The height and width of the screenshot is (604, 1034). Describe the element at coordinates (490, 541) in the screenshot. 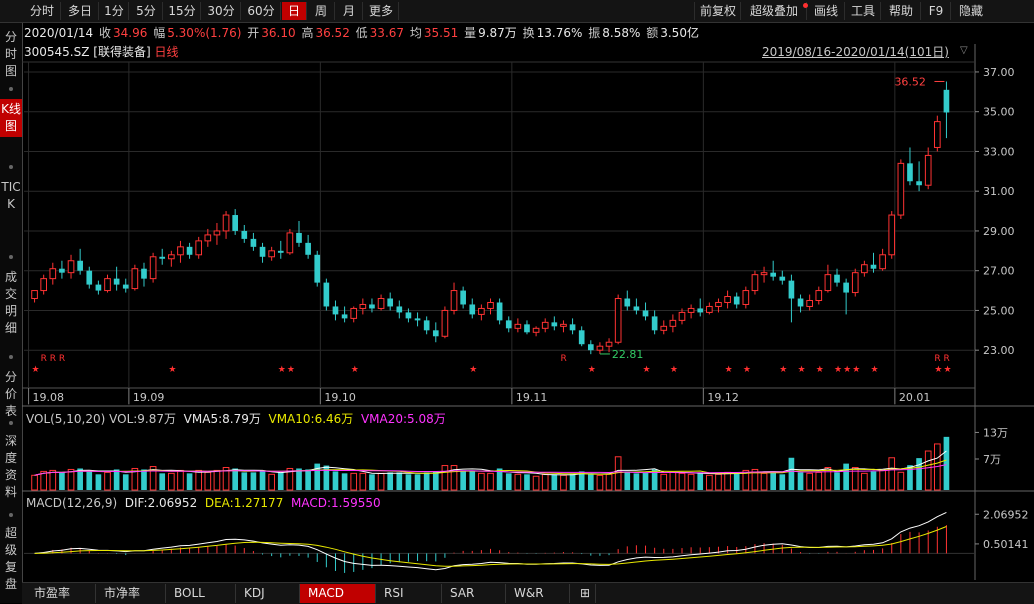

I see `dif-line` at that location.